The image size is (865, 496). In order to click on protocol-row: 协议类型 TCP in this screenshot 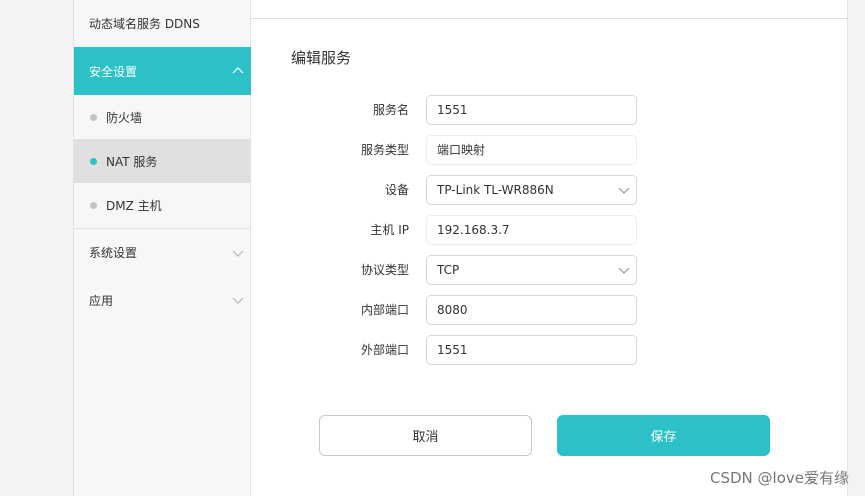, I will do `click(549, 270)`.